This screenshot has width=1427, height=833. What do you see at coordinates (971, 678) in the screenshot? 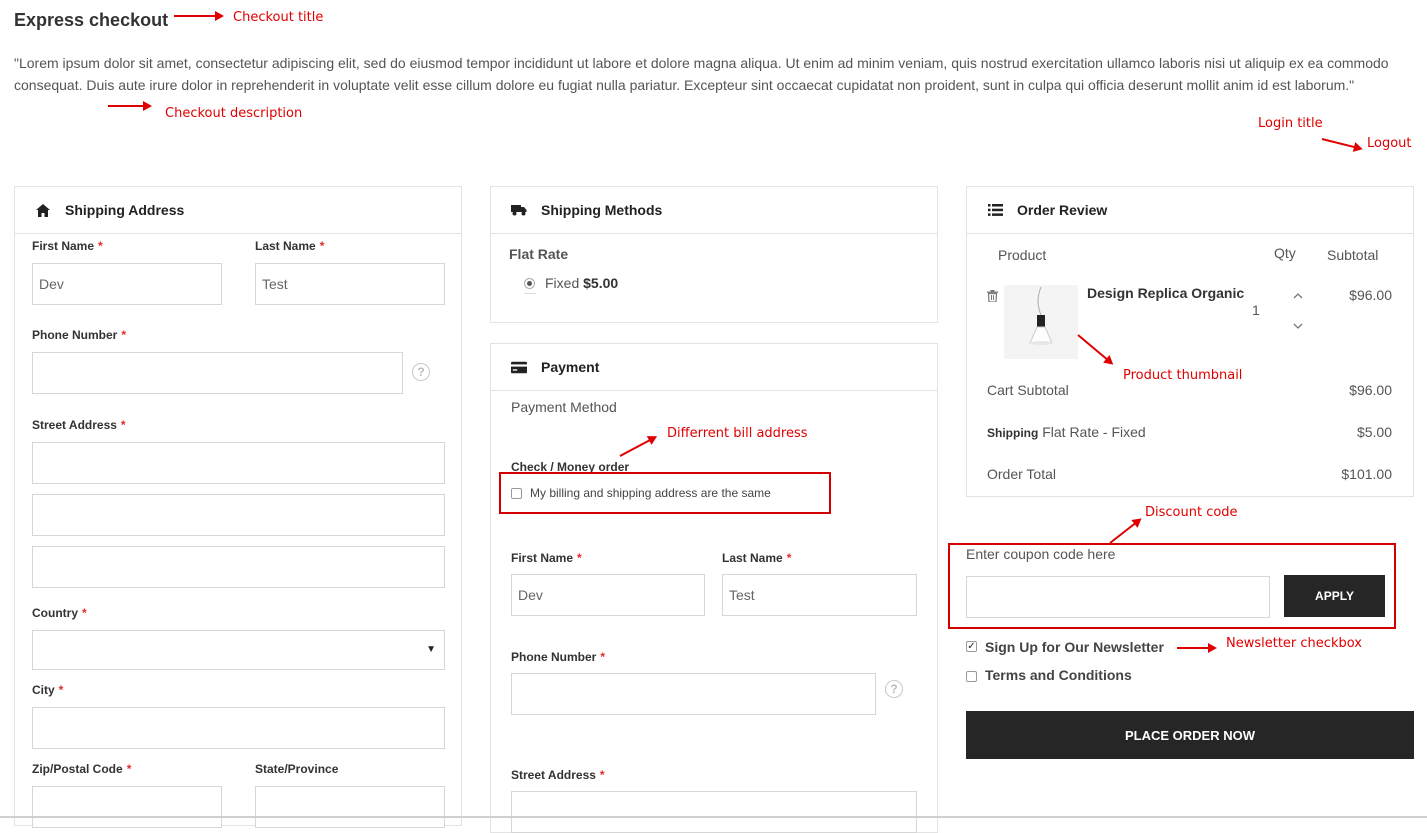
I see `terms-checkbox` at bounding box center [971, 678].